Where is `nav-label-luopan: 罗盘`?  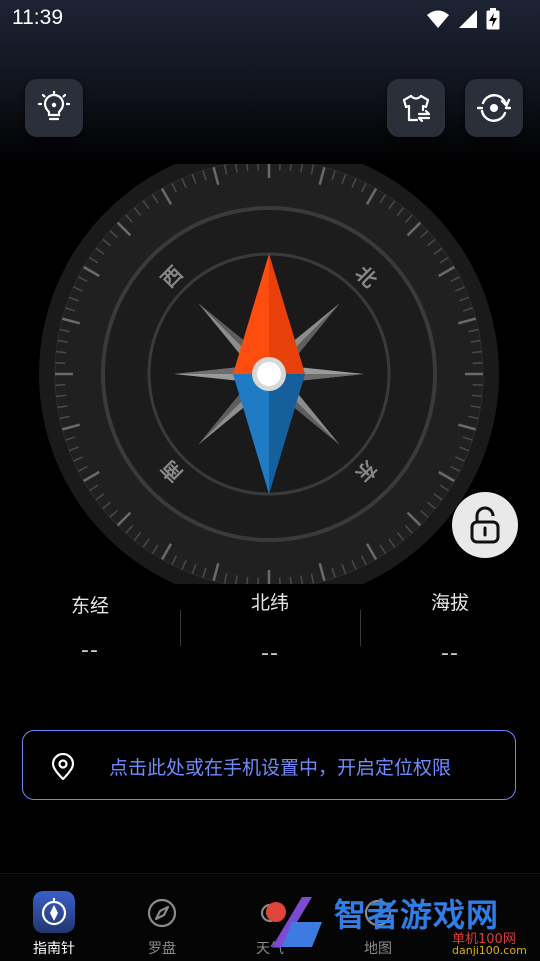 nav-label-luopan: 罗盘 is located at coordinates (162, 949).